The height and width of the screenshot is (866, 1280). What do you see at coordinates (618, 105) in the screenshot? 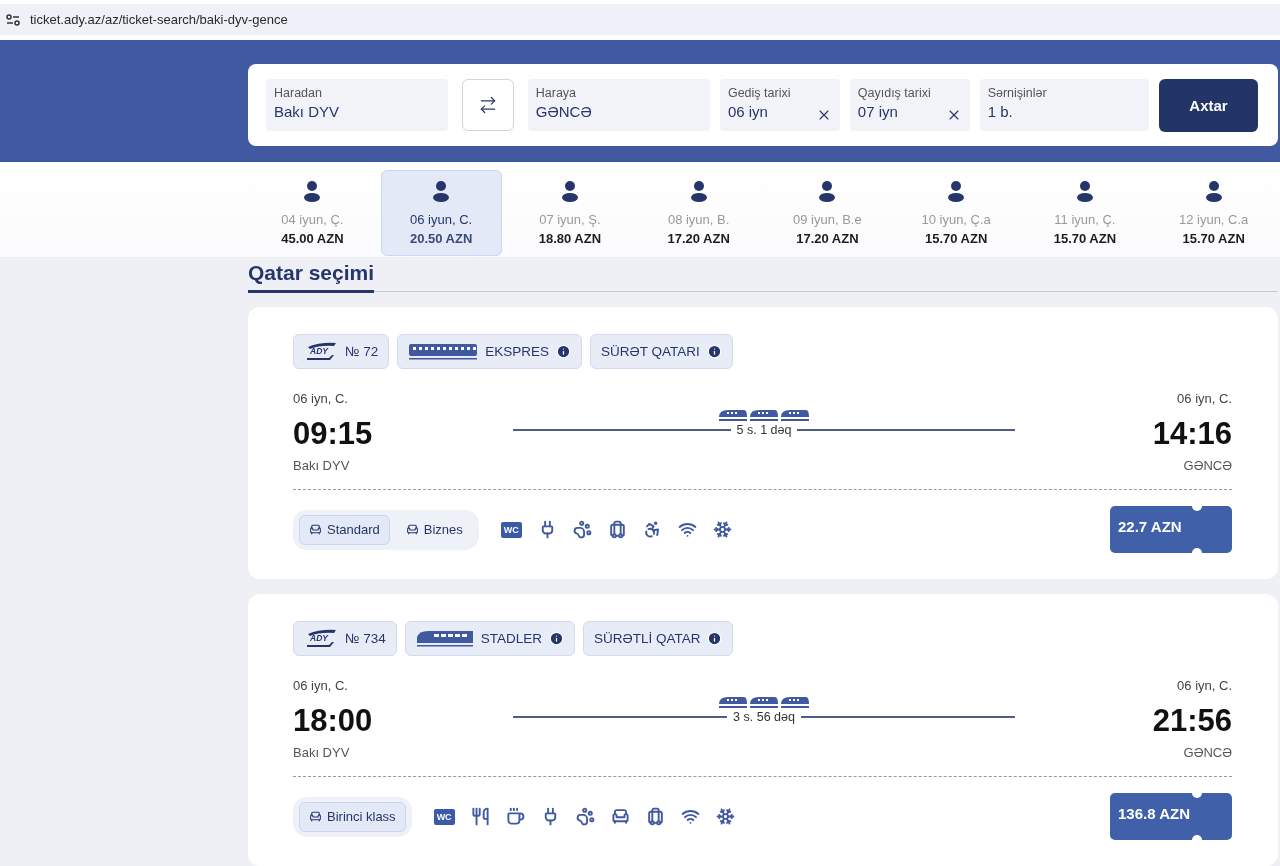
I see `to-field: Haraya GƏNCƏ` at bounding box center [618, 105].